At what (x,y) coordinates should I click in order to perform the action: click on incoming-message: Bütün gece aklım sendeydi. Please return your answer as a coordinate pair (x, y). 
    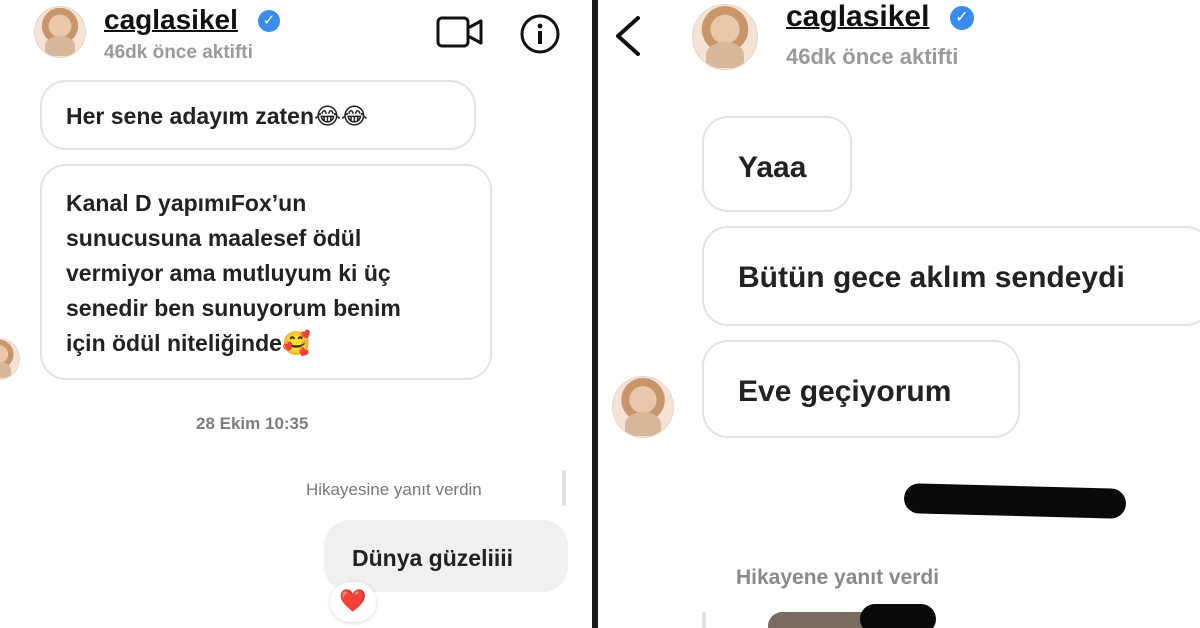
    Looking at the image, I should click on (951, 276).